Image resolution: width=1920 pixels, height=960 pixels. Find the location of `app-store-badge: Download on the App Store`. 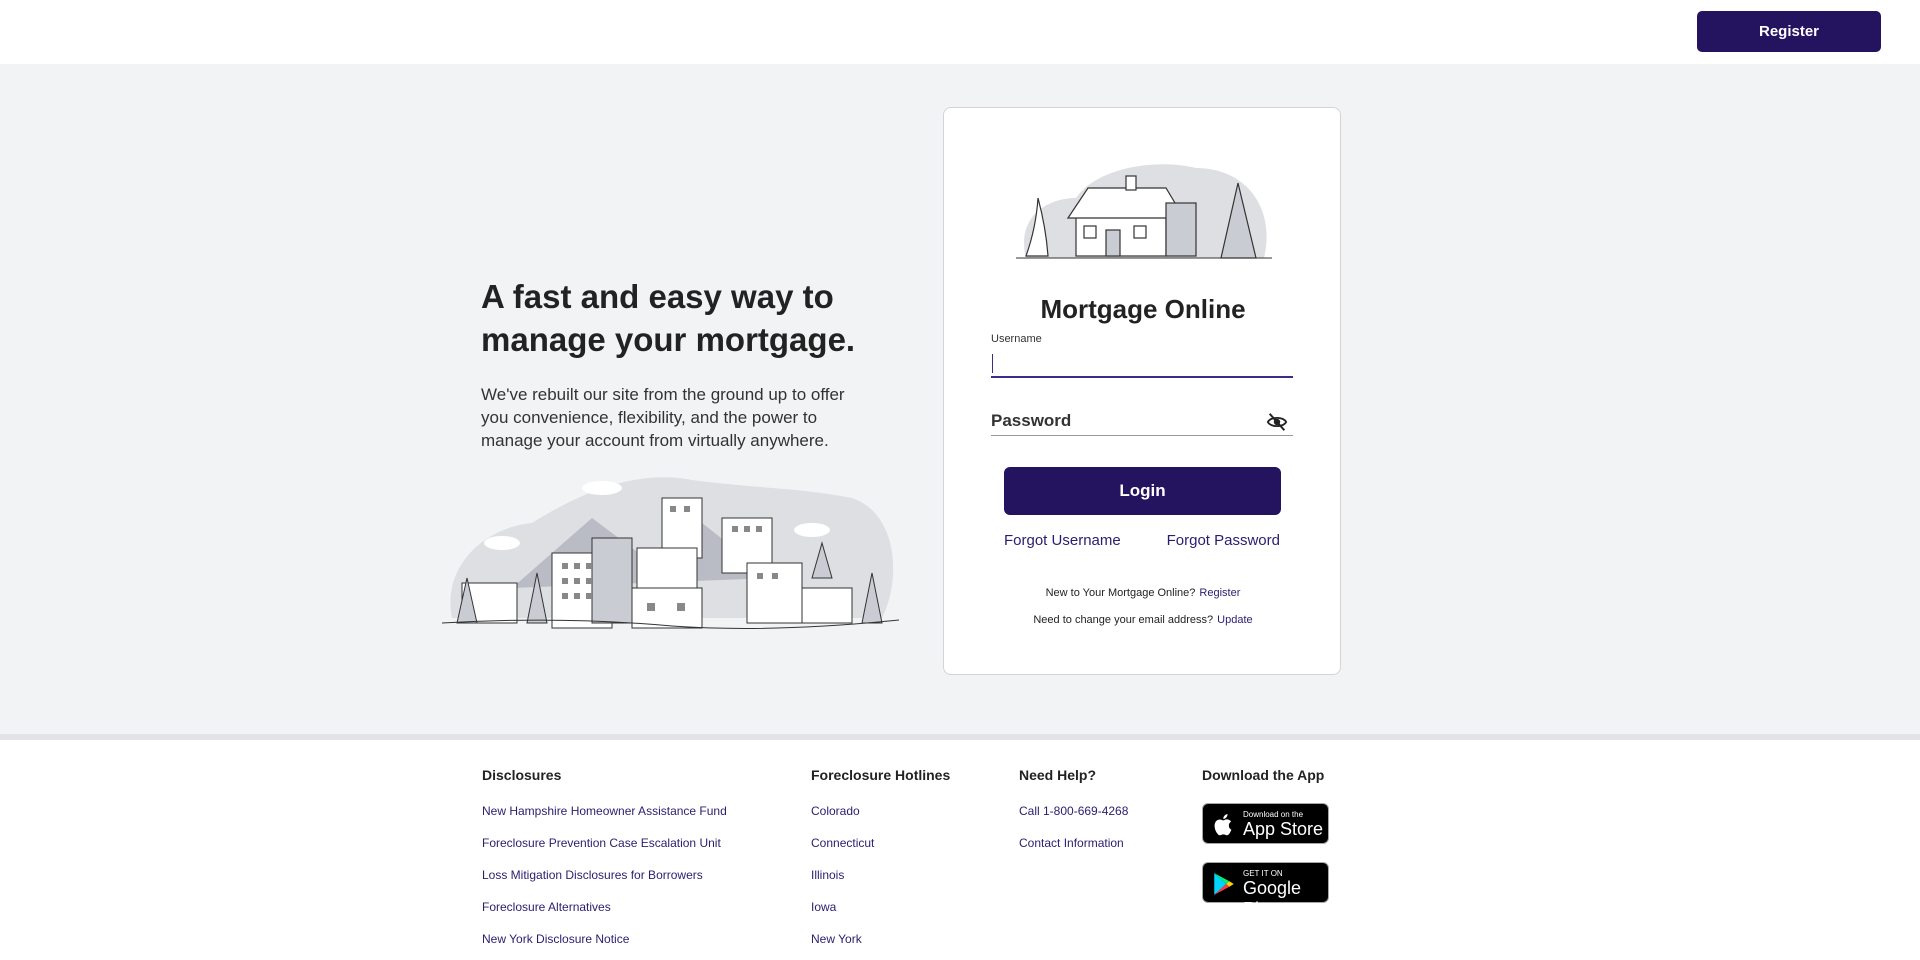

app-store-badge: Download on the App Store is located at coordinates (1265, 823).